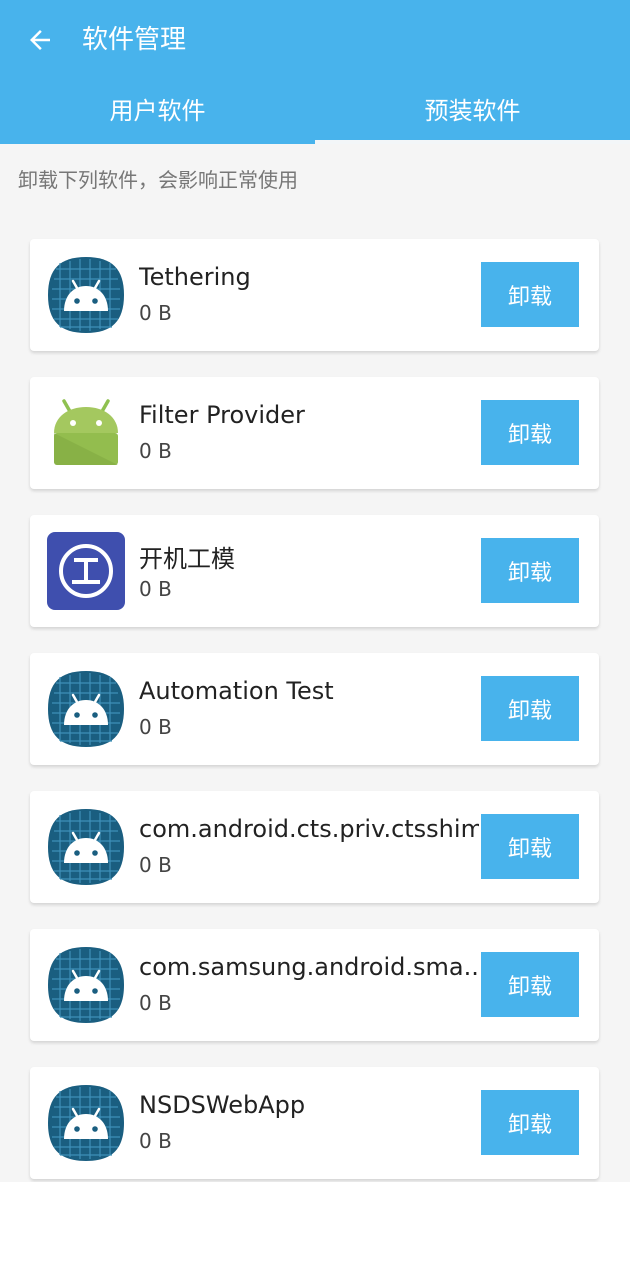 This screenshot has width=630, height=1280. I want to click on arrow-left-icon, so click(40, 40).